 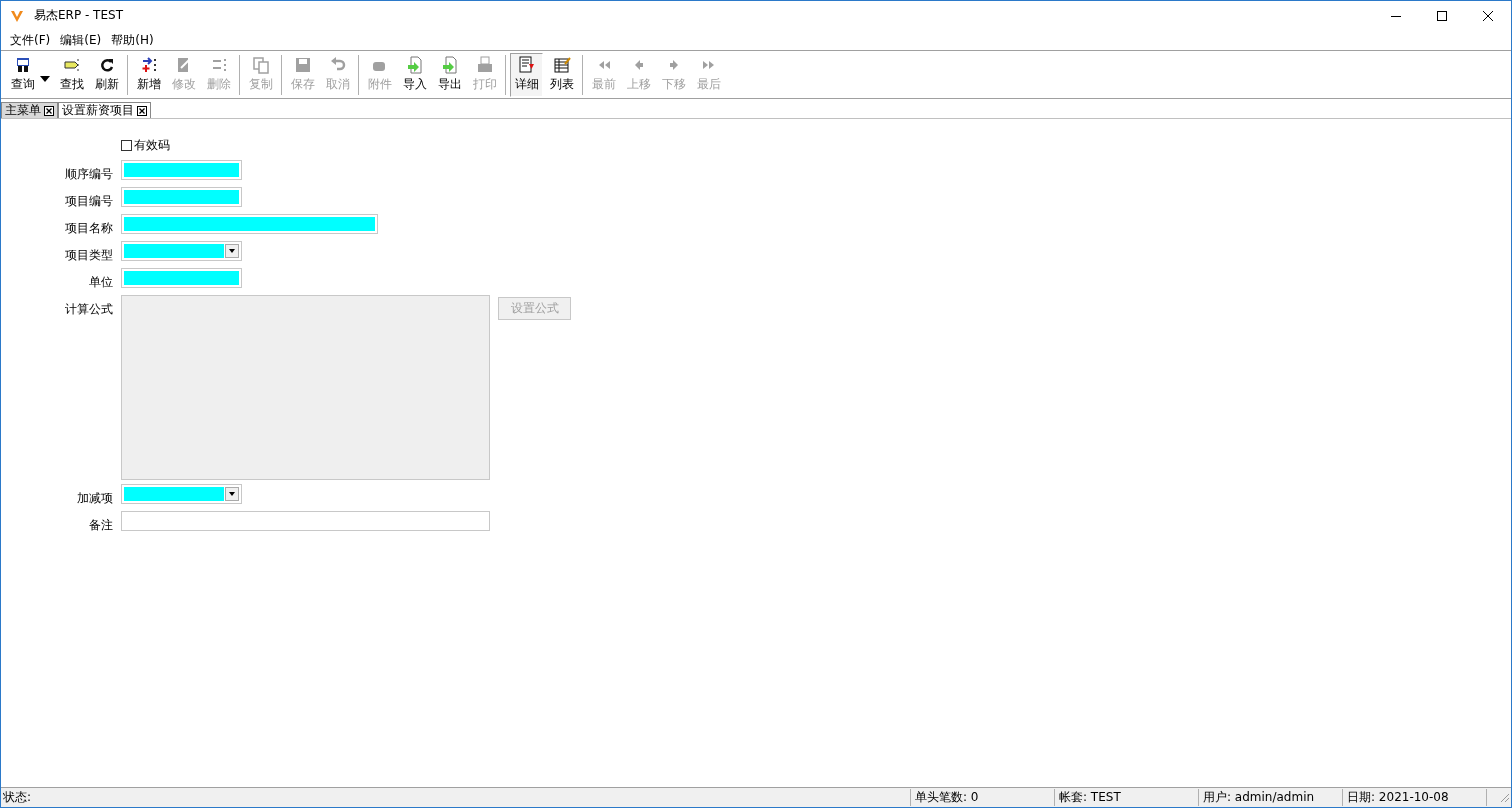 What do you see at coordinates (88, 228) in the screenshot?
I see `field-label: 项目名称` at bounding box center [88, 228].